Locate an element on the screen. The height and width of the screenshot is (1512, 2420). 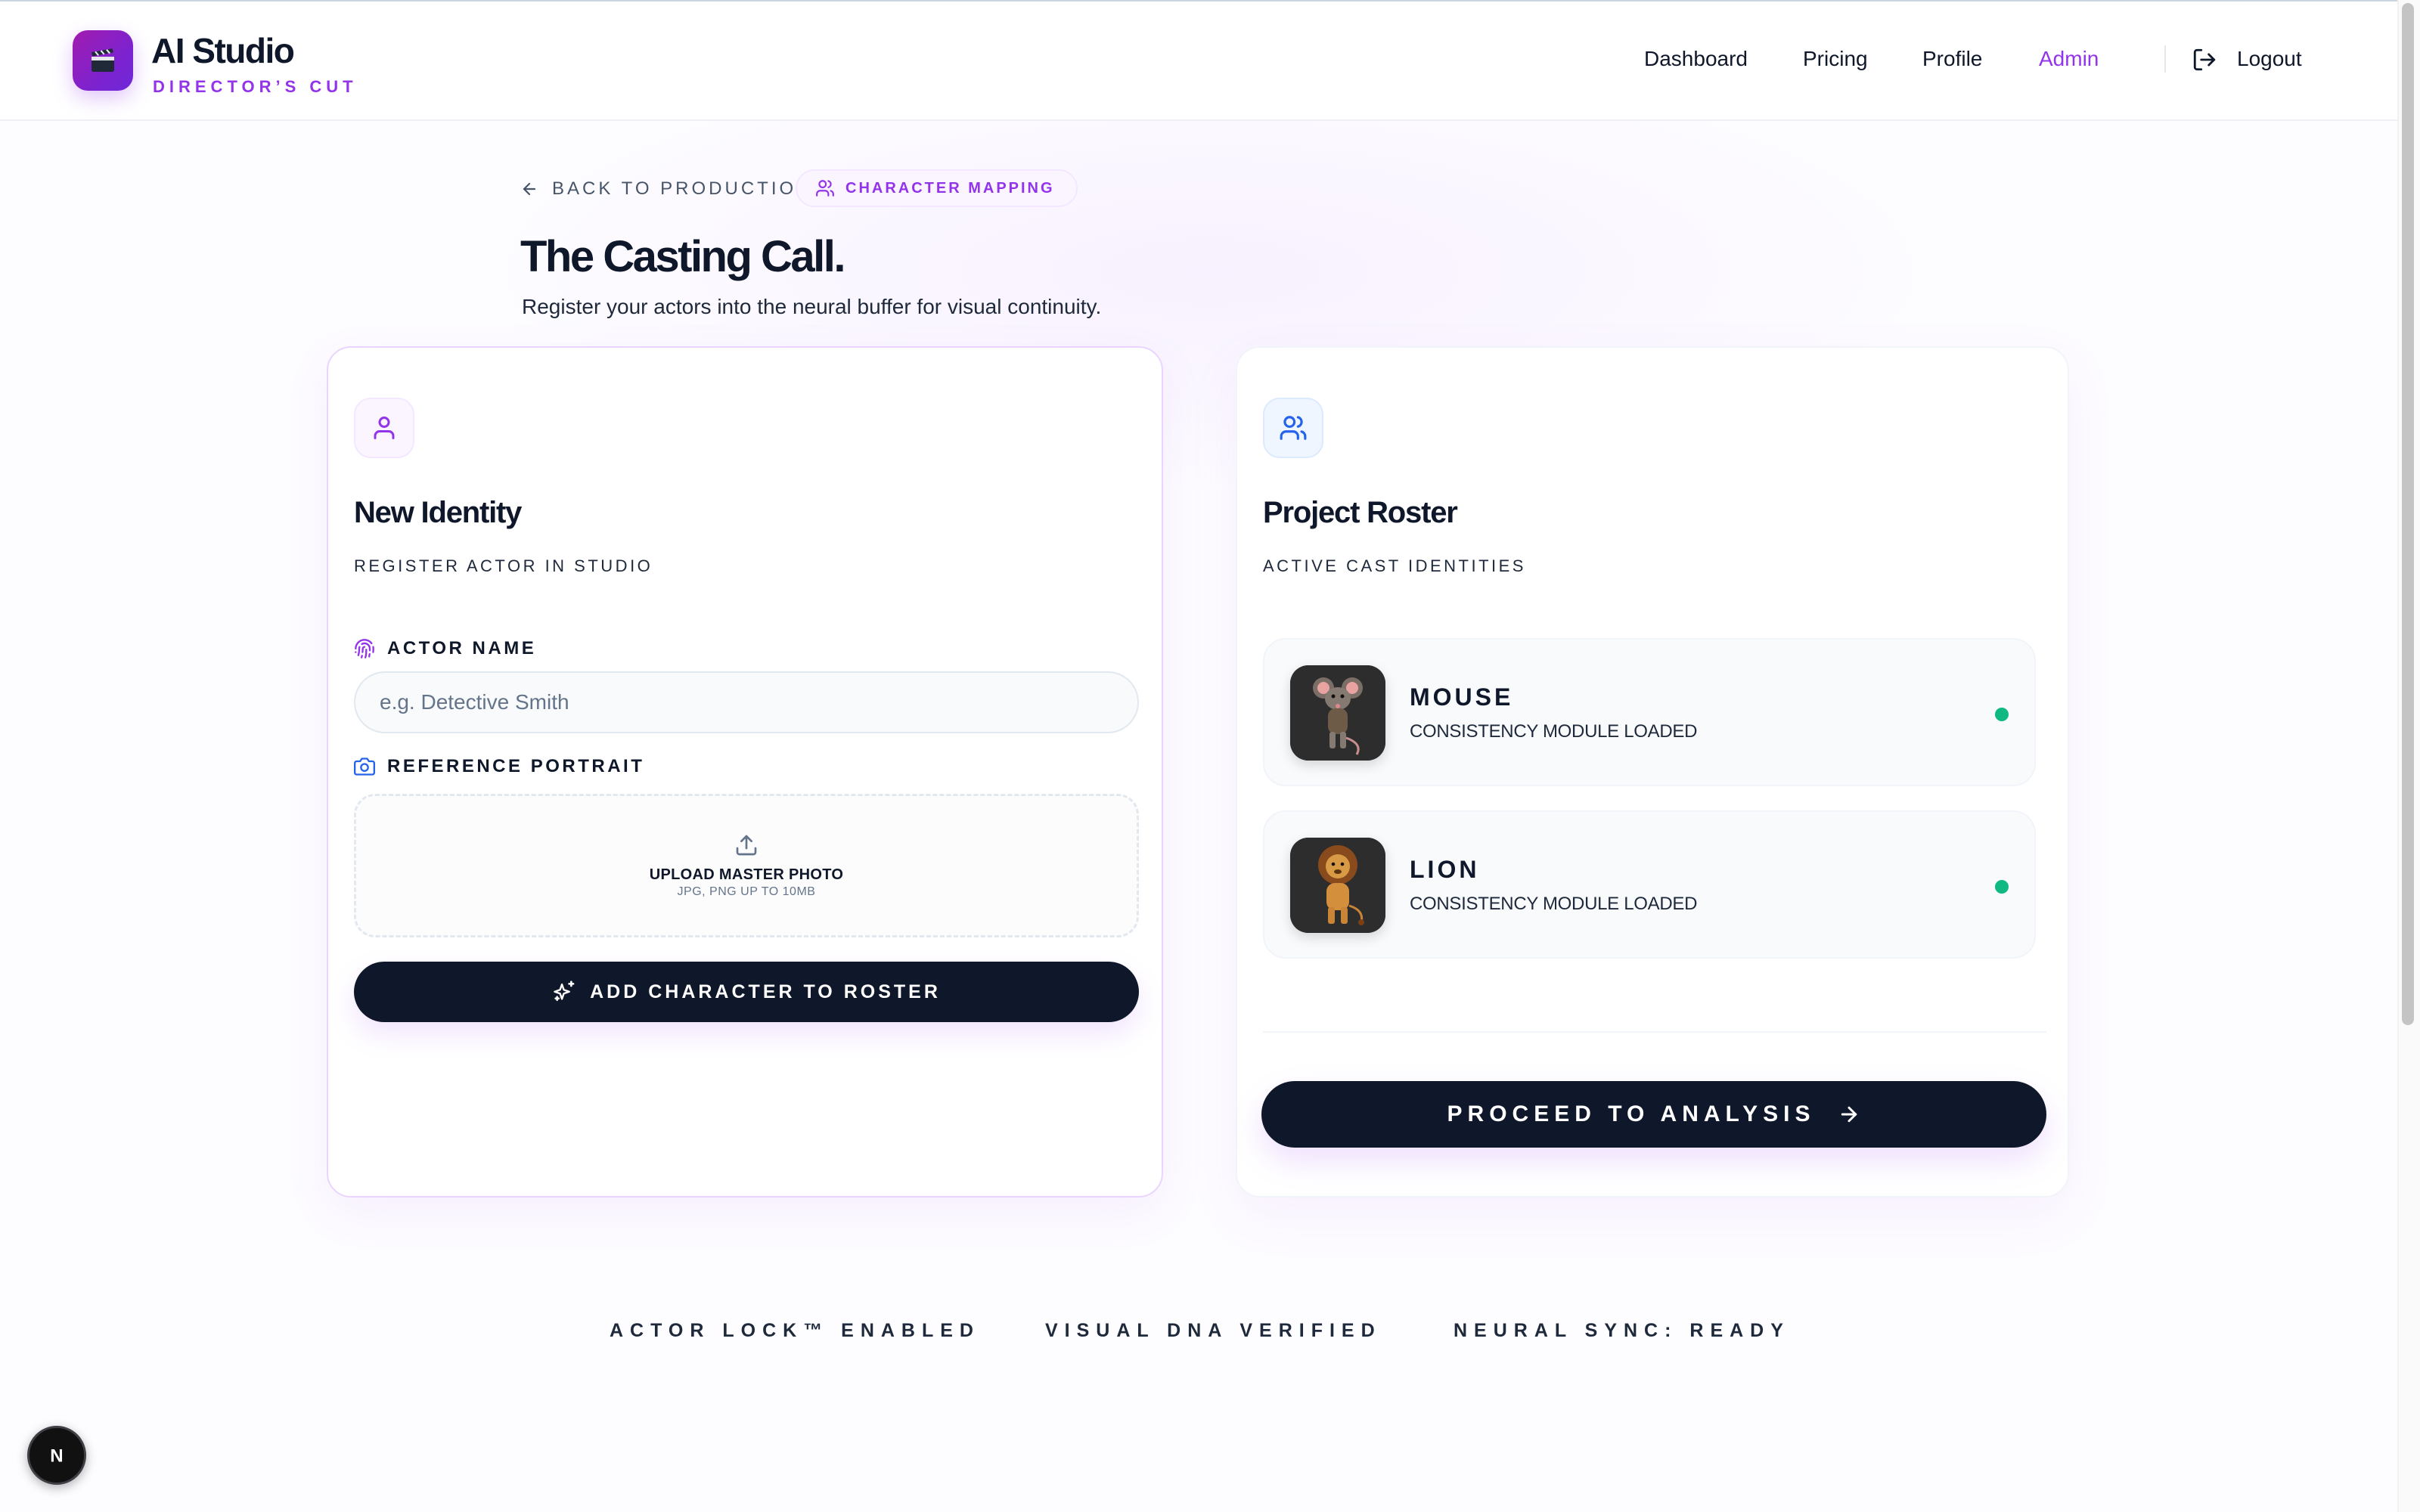
back-to-production-link: BACK TO PRODUCTION is located at coordinates (666, 189).